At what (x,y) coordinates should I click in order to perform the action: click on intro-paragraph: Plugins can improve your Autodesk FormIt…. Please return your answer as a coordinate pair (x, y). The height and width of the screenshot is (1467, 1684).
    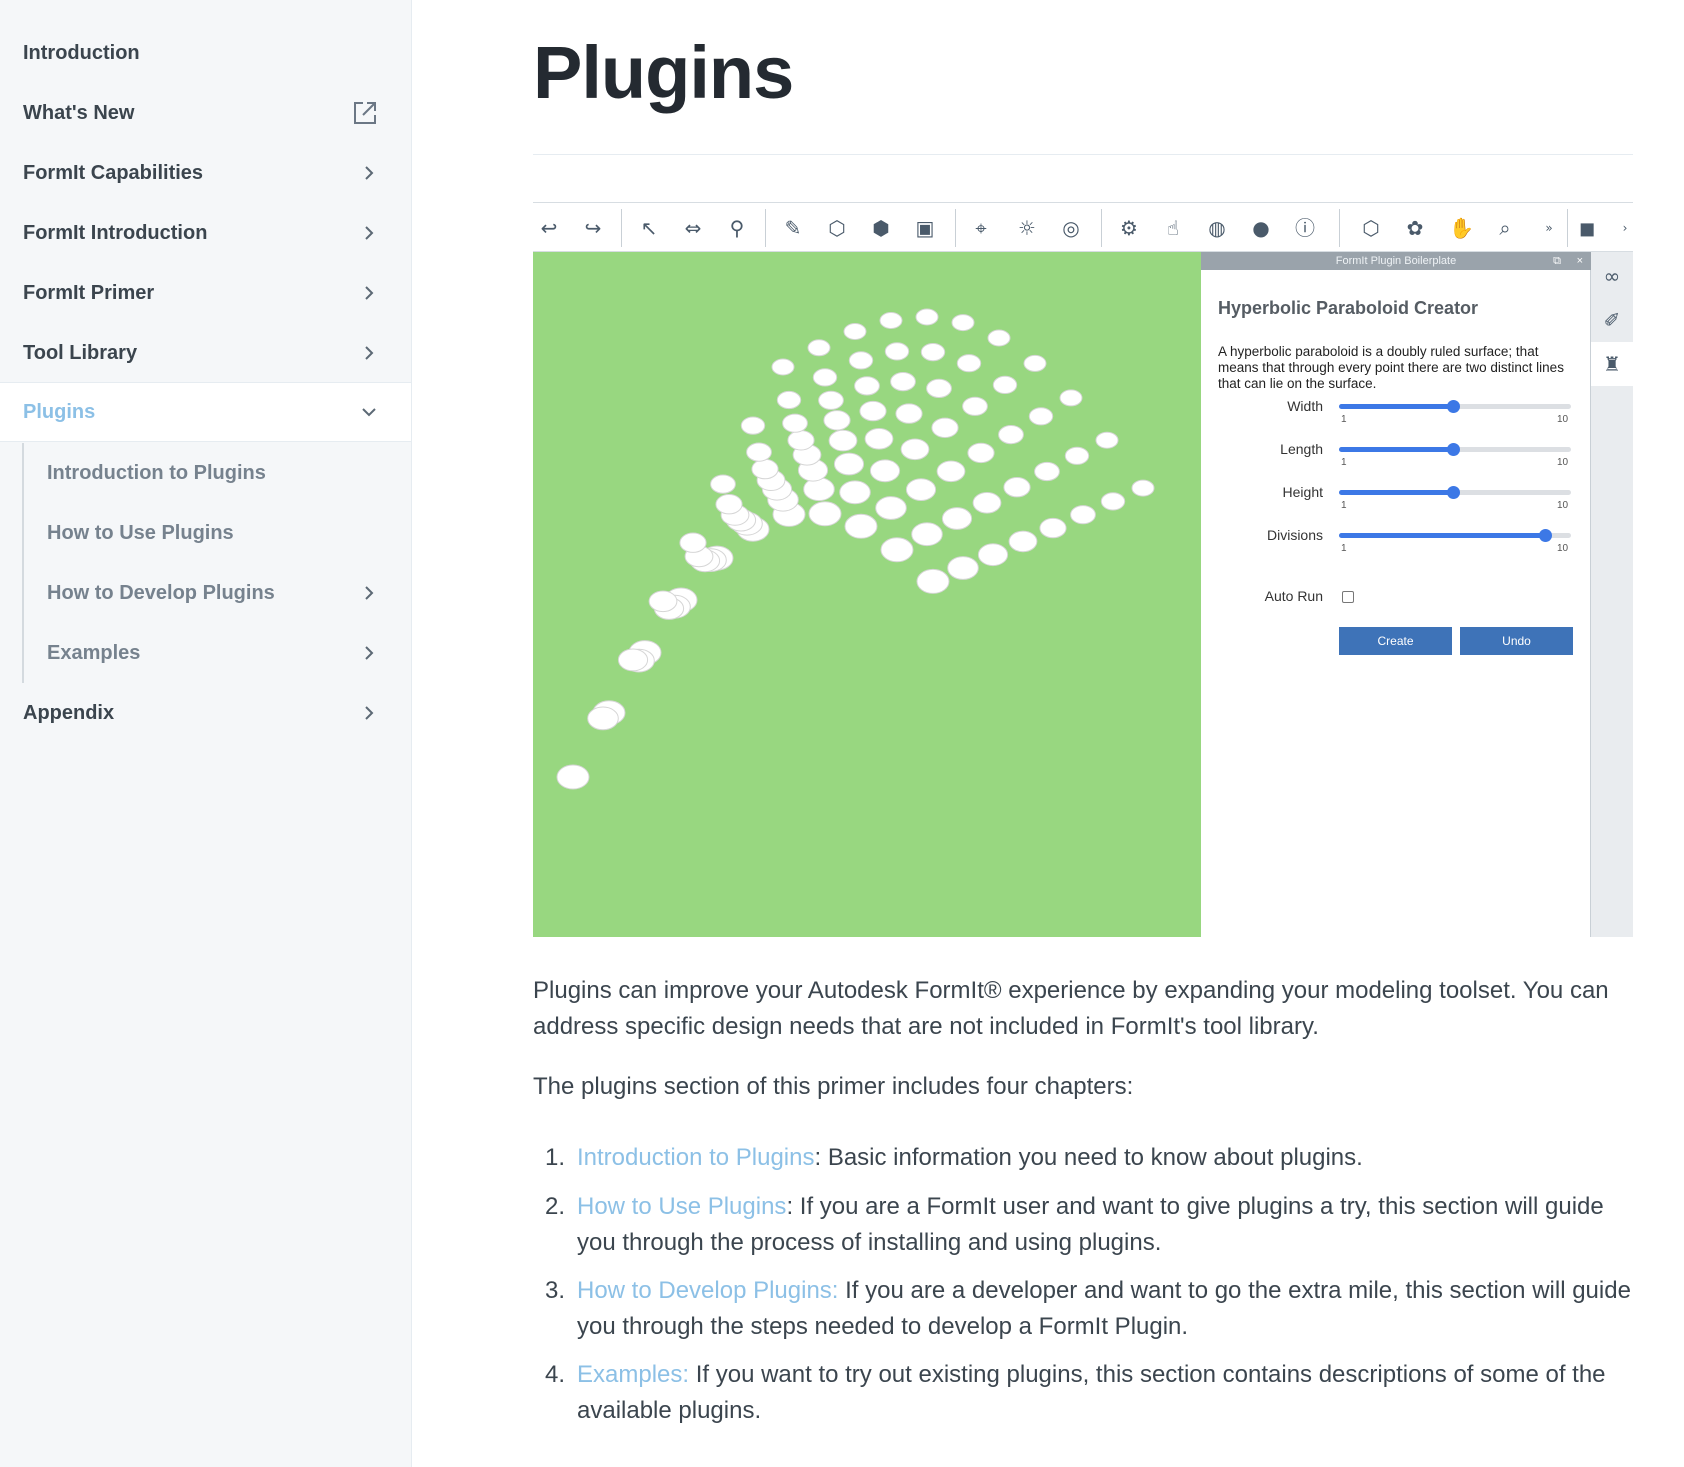
    Looking at the image, I should click on (1071, 1008).